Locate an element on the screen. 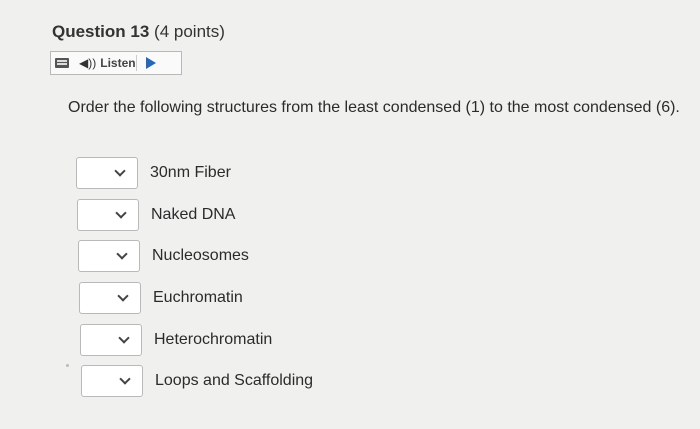 The image size is (700, 429). ordering-row: Heterochromatin is located at coordinates (176, 340).